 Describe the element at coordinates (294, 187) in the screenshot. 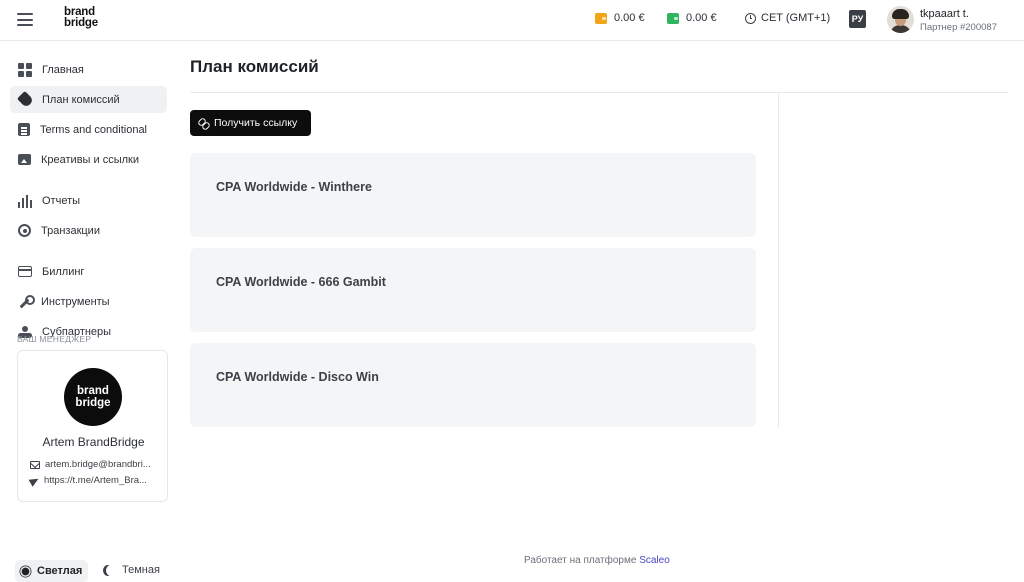

I see `plan-title: CPA Worldwide - Winthere` at that location.